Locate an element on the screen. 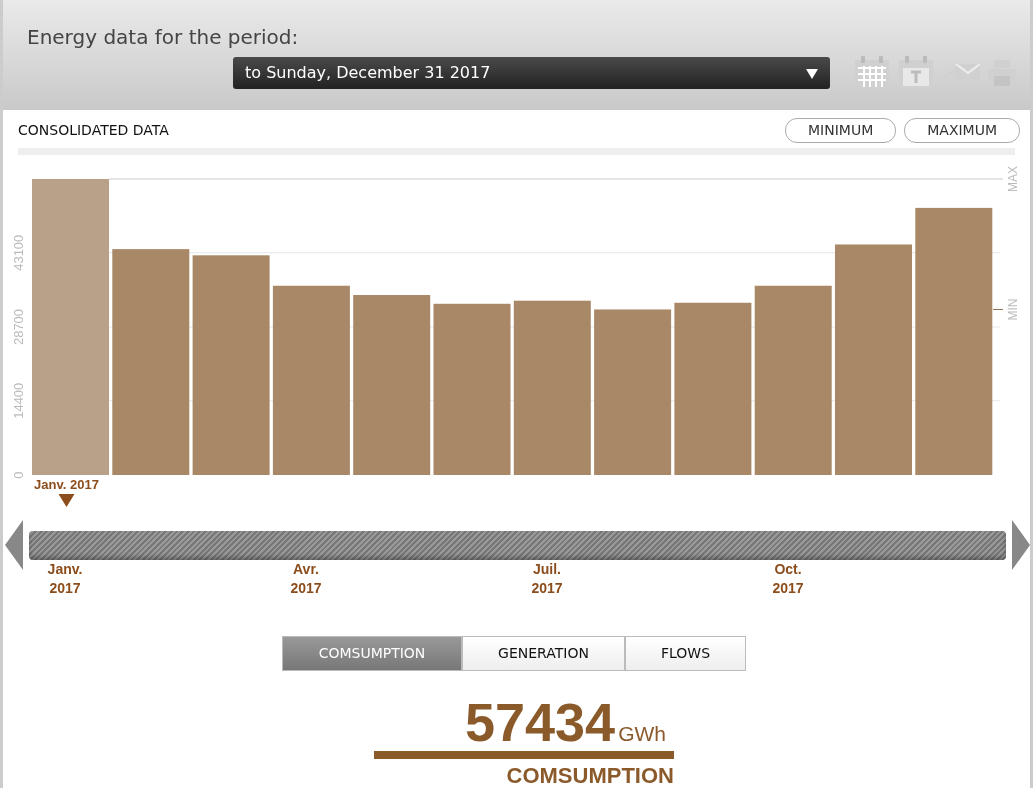  section-title: CONSOLIDATED DATA is located at coordinates (93, 130).